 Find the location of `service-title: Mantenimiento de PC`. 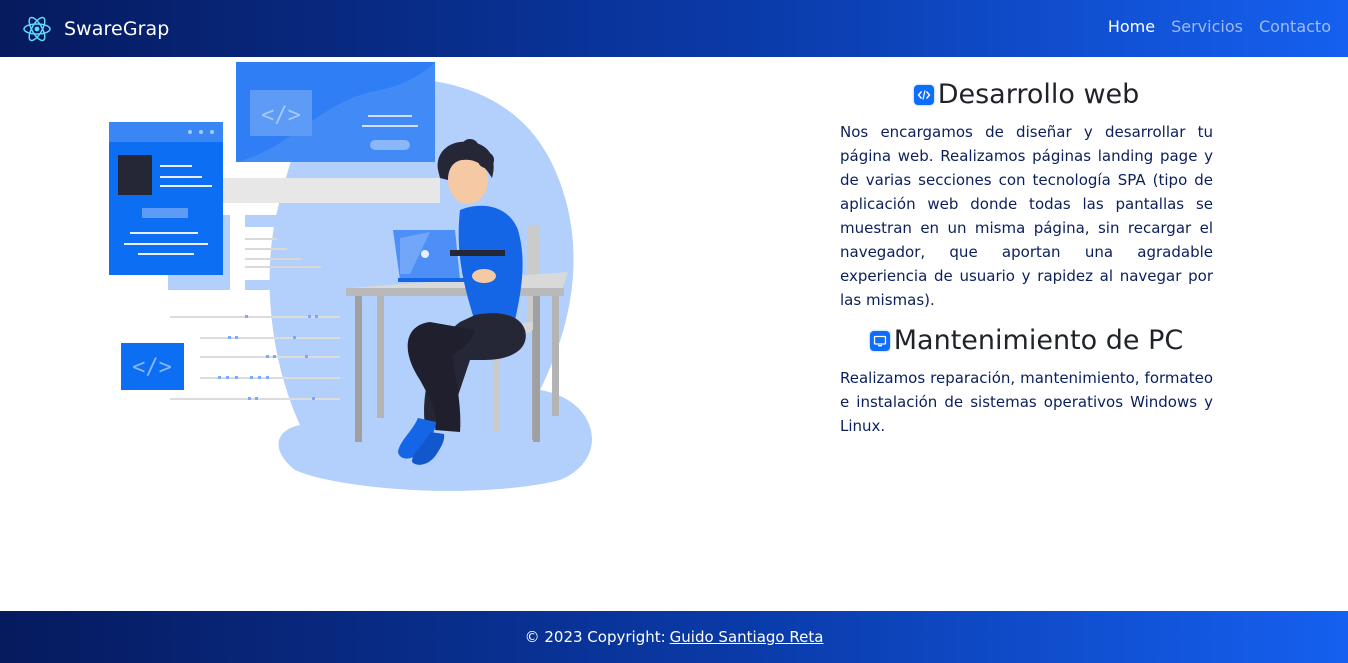

service-title: Mantenimiento de PC is located at coordinates (1026, 340).